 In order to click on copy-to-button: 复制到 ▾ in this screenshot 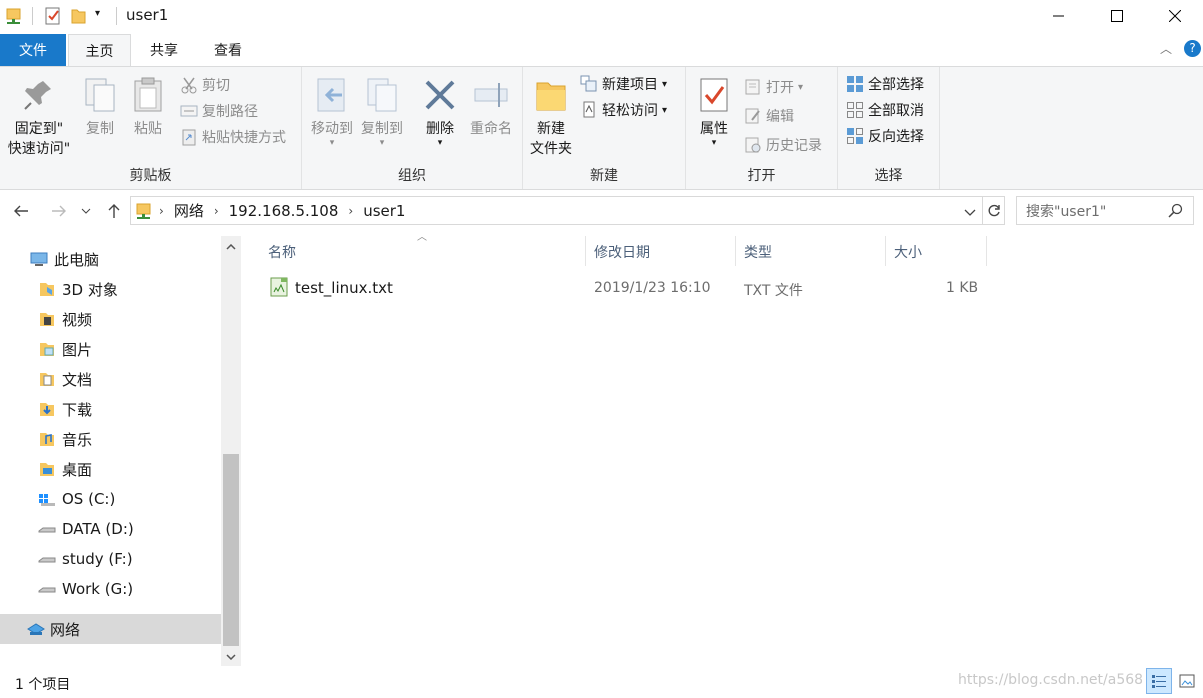, I will do `click(382, 109)`.